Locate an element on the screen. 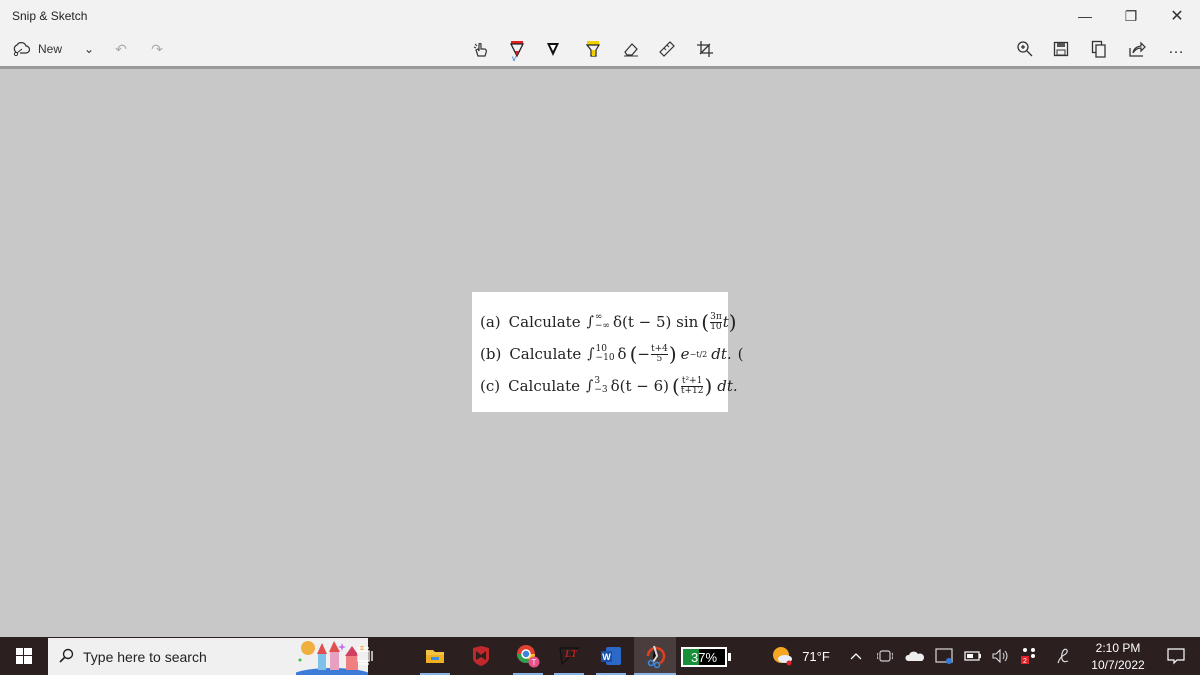 The width and height of the screenshot is (1200, 675). taskbar-word: W is located at coordinates (611, 656).